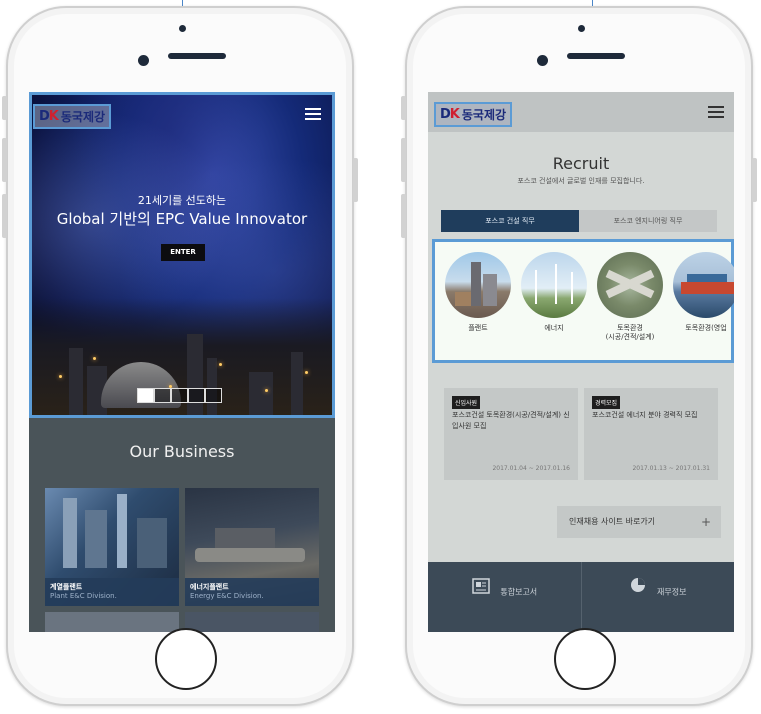 The width and height of the screenshot is (761, 714). What do you see at coordinates (554, 328) in the screenshot?
I see `job-category-label: 에너지` at bounding box center [554, 328].